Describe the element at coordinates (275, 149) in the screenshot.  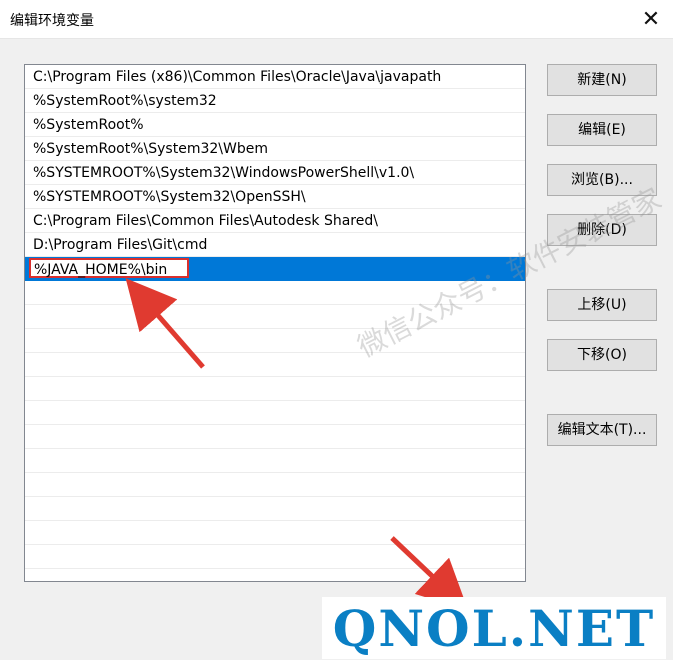
I see `list-item: %SystemRoot%\System32\Wbem` at that location.